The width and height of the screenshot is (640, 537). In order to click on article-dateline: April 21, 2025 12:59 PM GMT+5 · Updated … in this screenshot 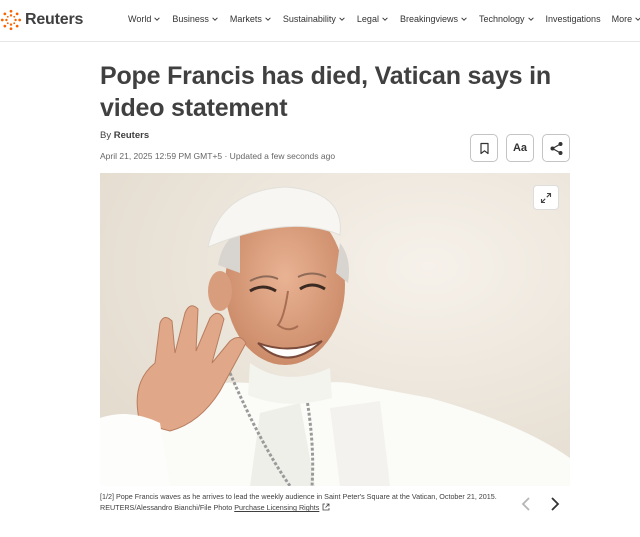, I will do `click(218, 156)`.